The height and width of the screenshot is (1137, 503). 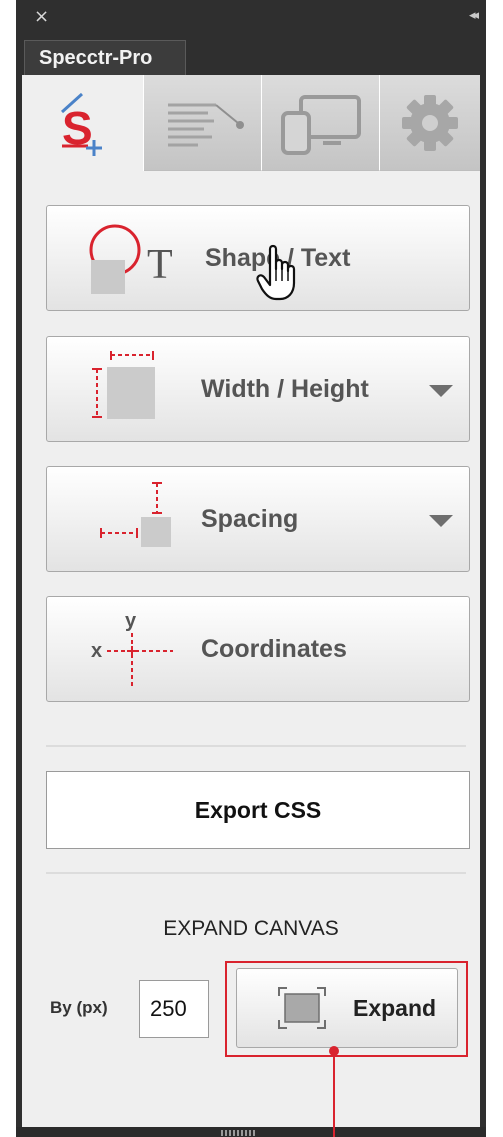 I want to click on gear-icon, so click(x=430, y=122).